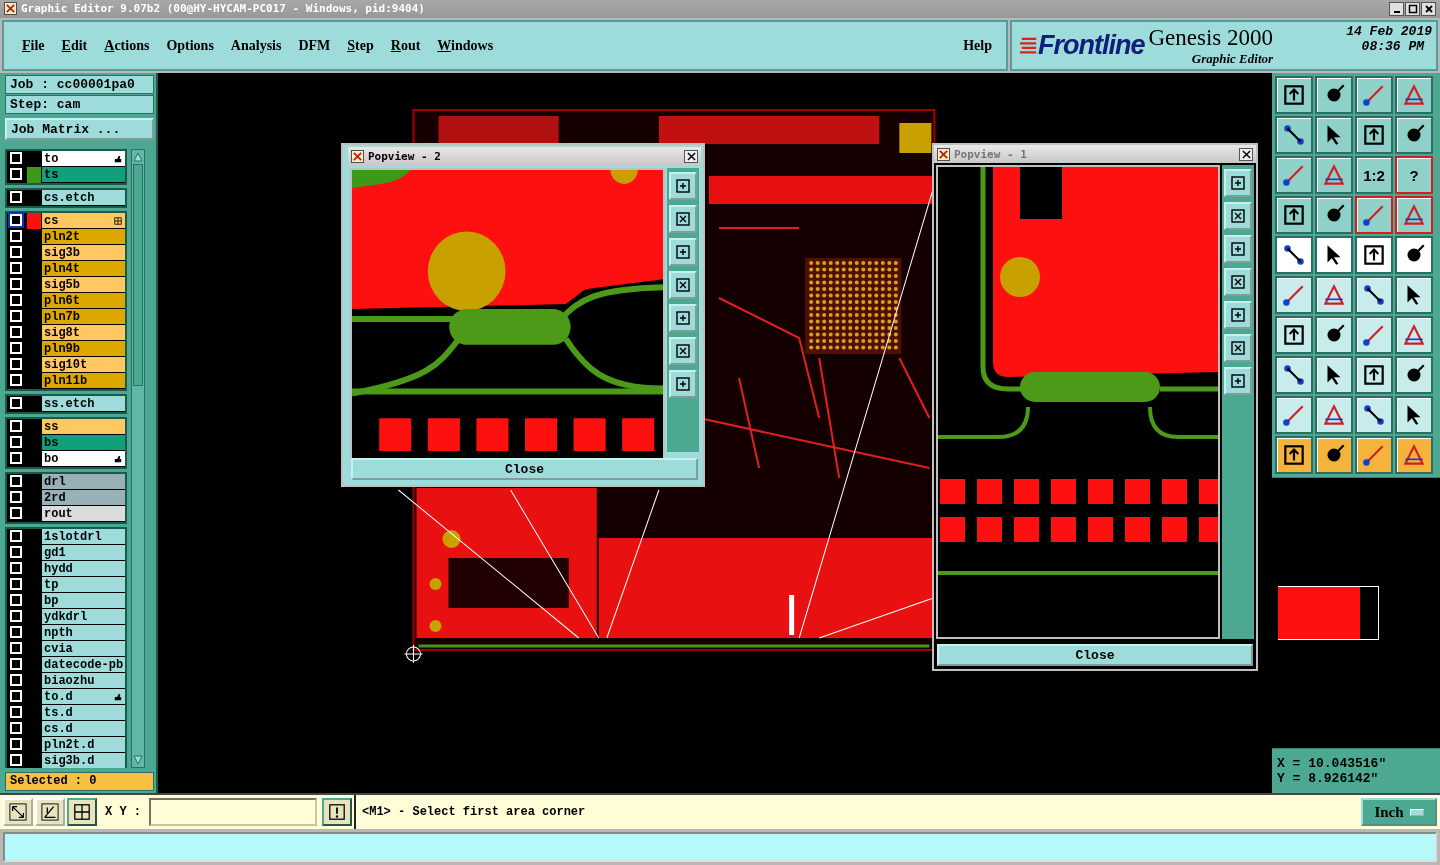  Describe the element at coordinates (83, 617) in the screenshot. I see `layer-name: ydkdrl` at that location.